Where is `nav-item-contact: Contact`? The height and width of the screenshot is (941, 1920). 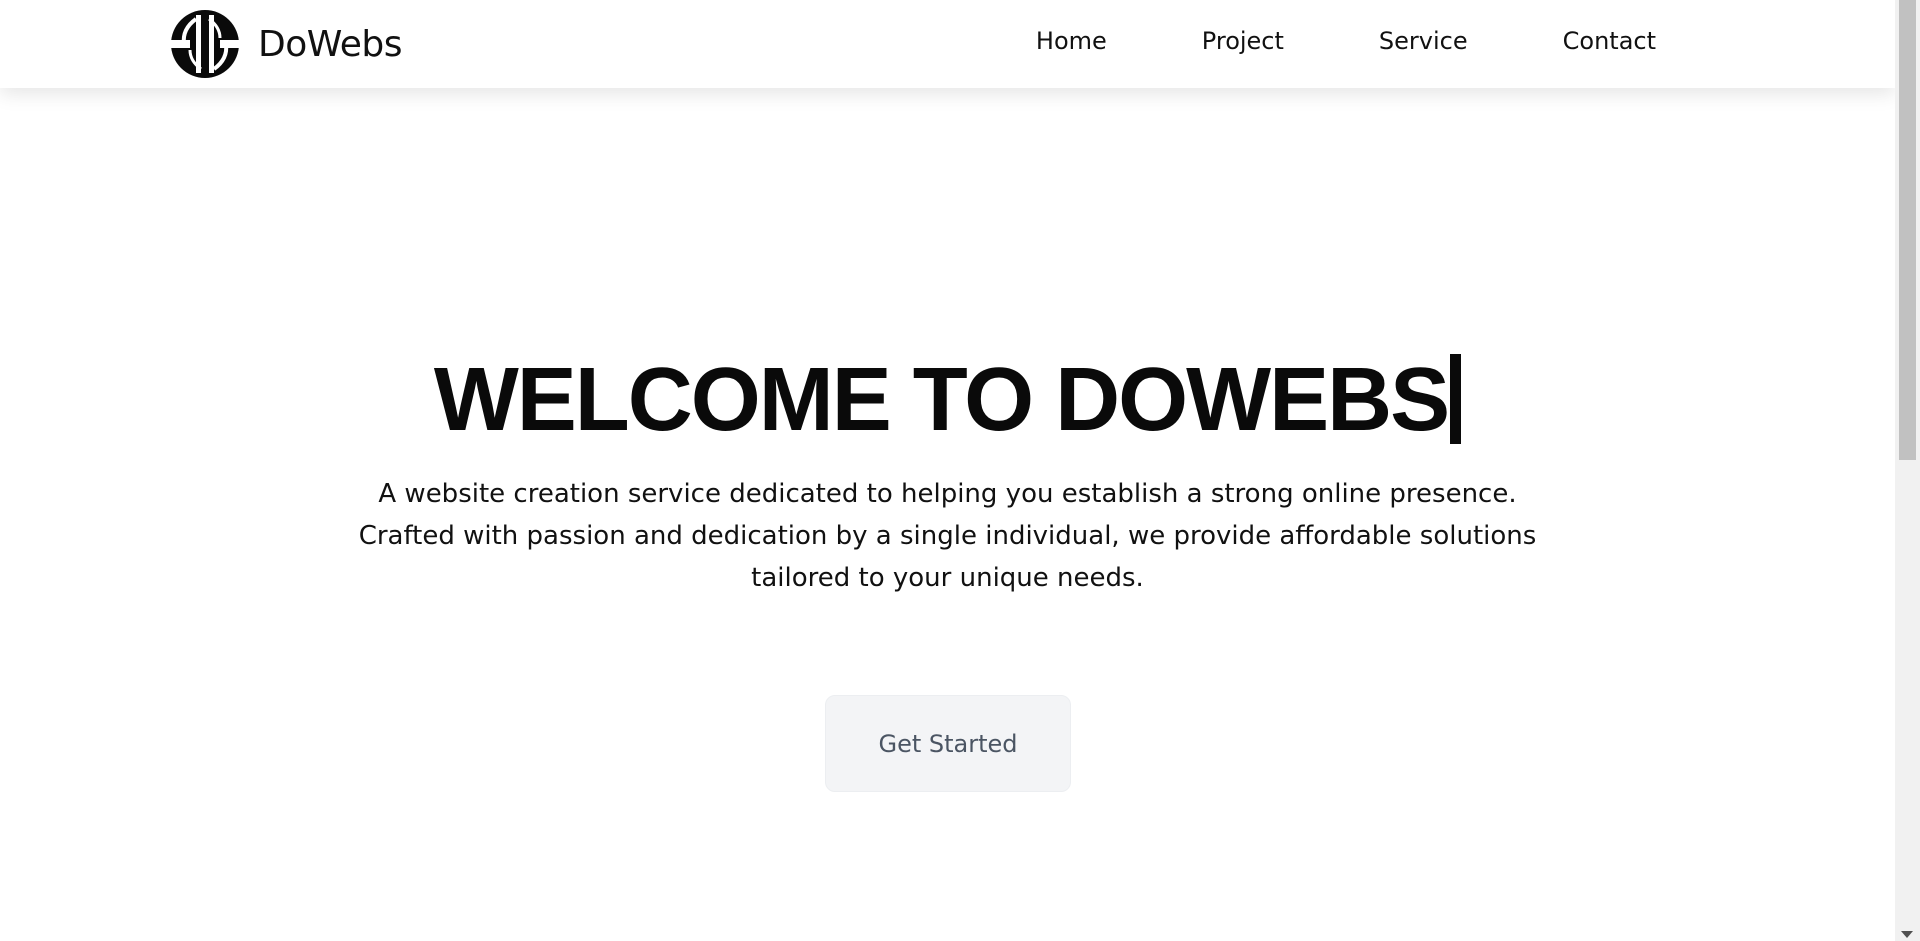
nav-item-contact: Contact is located at coordinates (1609, 41).